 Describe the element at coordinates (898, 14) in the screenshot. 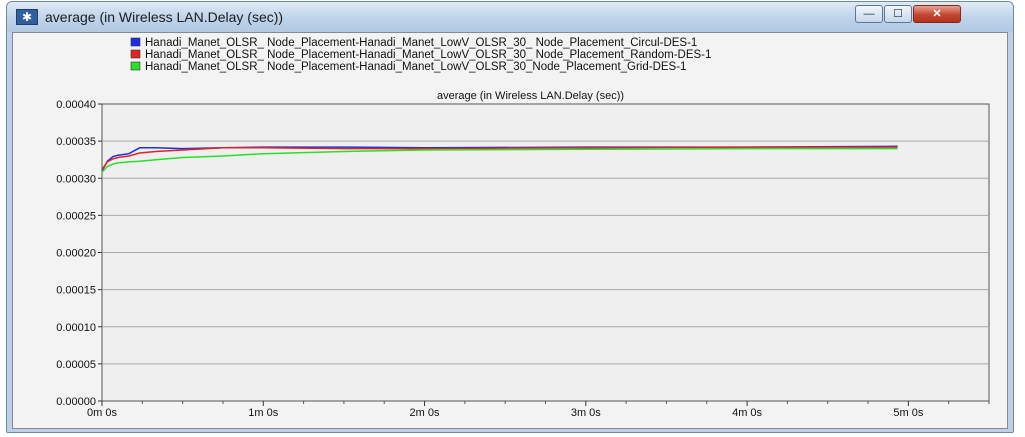

I see `maximize-button: ☐` at that location.